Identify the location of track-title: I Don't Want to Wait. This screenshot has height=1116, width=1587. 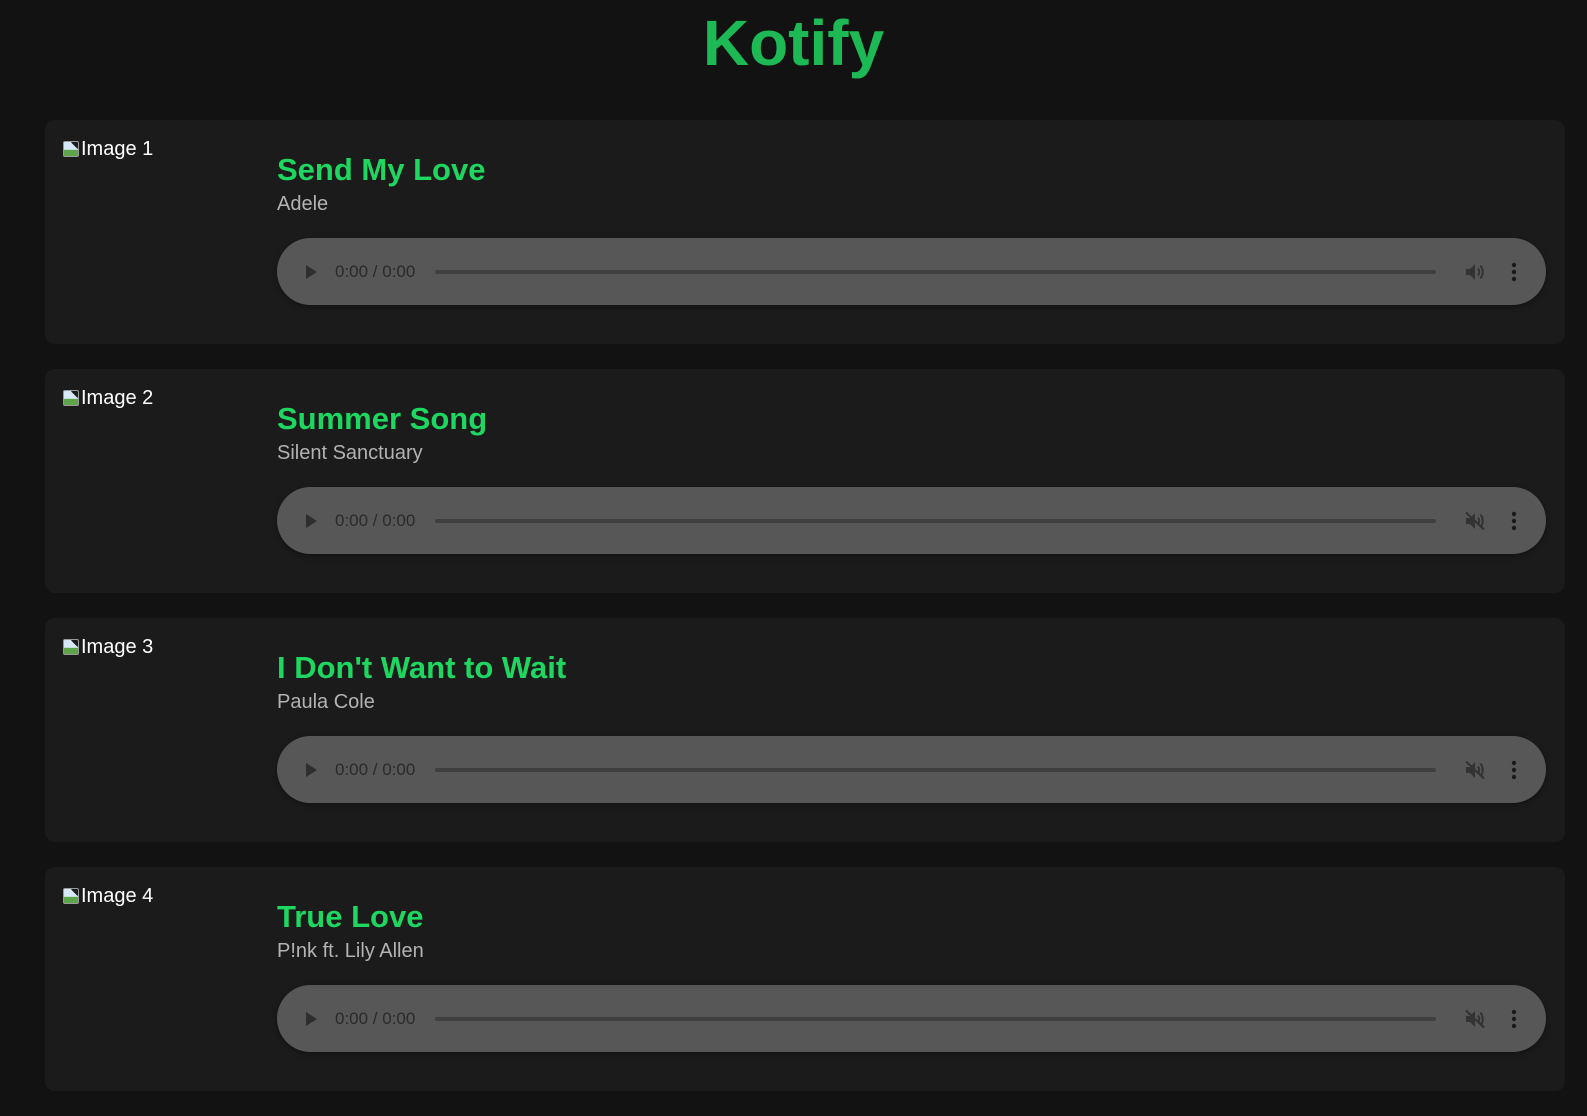
(422, 667).